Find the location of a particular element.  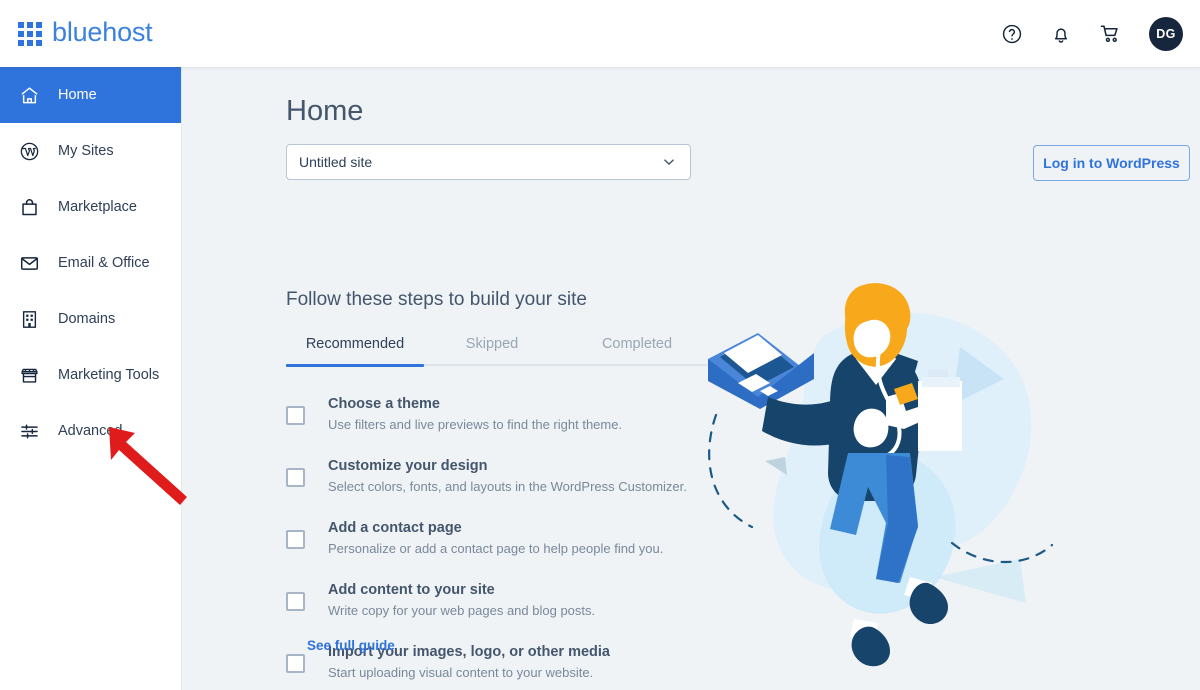

sidebar-item-marketplace: Marketplace is located at coordinates (90, 207).